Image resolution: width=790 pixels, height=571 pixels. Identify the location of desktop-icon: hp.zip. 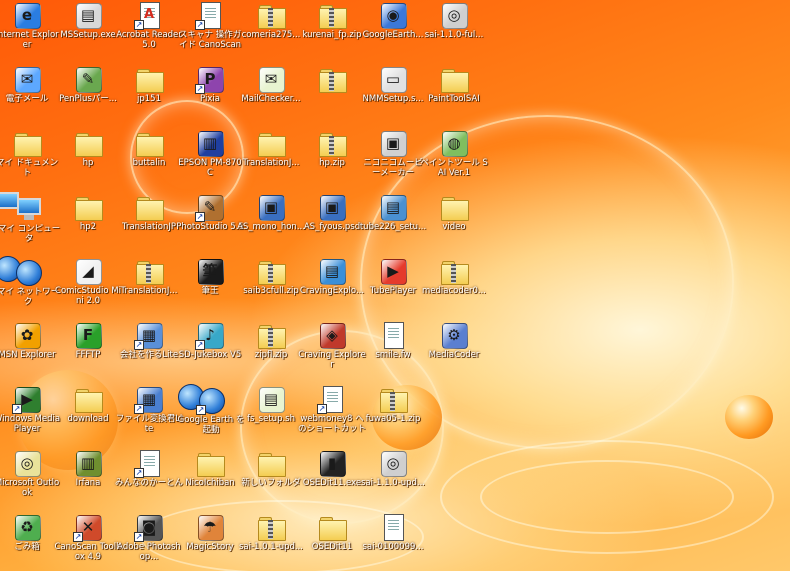
(332, 159).